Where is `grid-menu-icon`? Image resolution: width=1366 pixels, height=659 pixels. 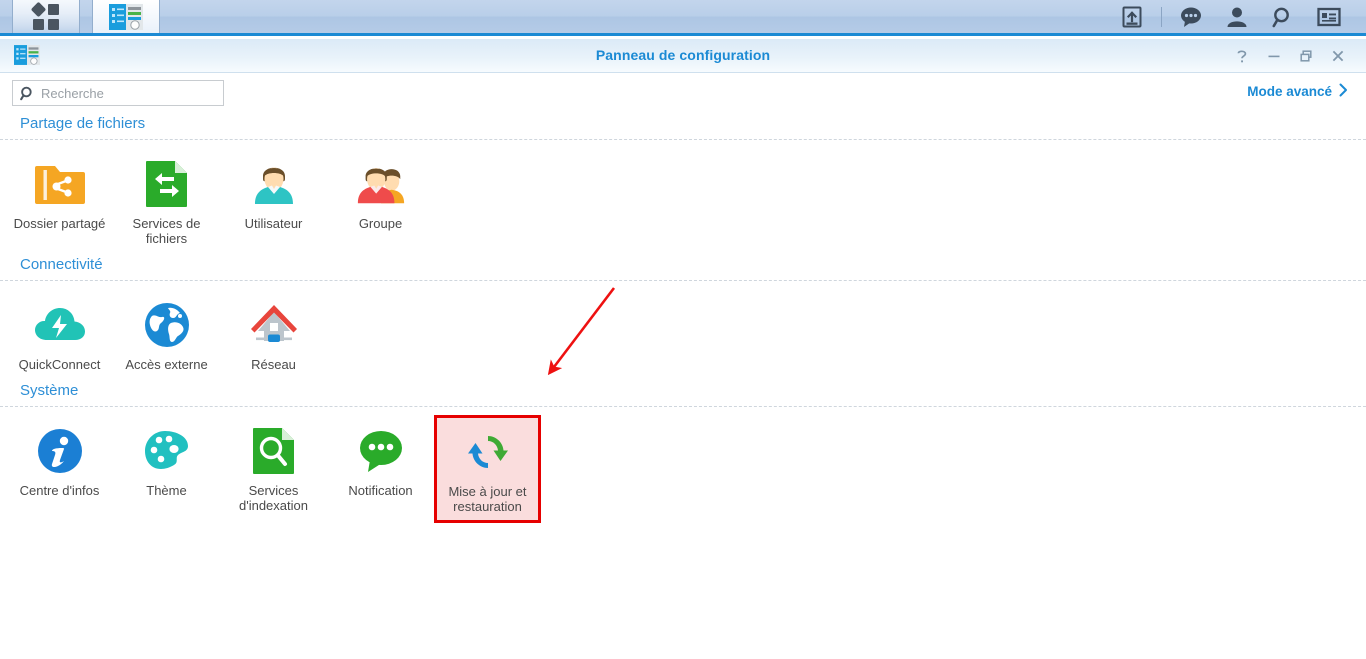 grid-menu-icon is located at coordinates (44, 15).